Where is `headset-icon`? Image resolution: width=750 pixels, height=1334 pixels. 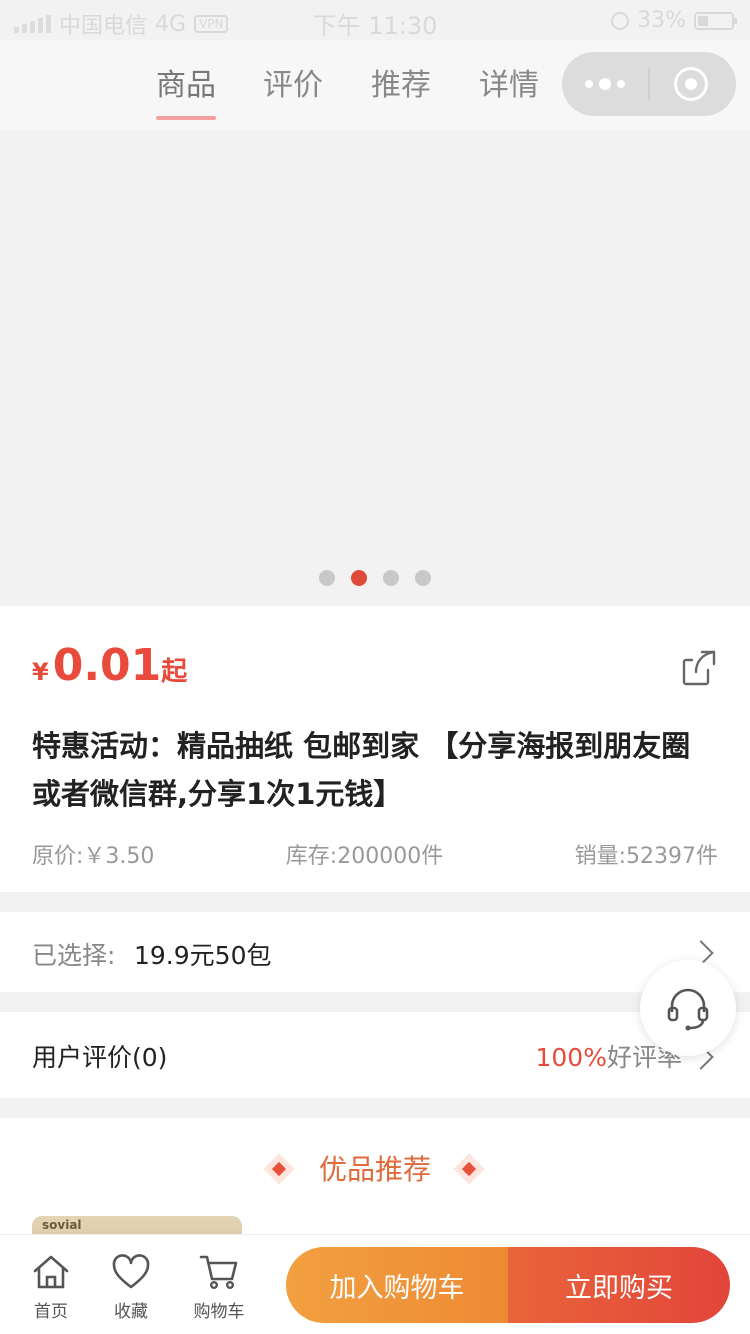
headset-icon is located at coordinates (688, 1009).